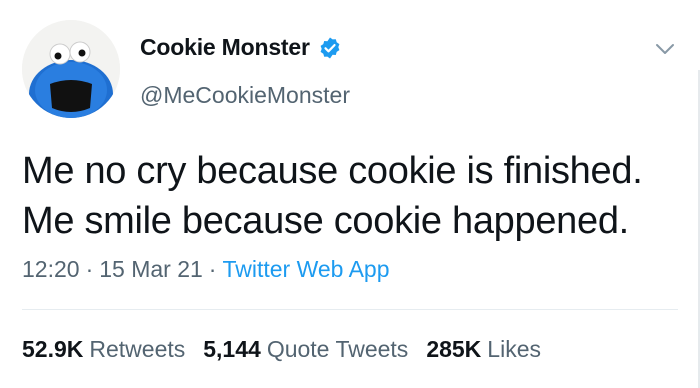 Image resolution: width=700 pixels, height=388 pixels. What do you see at coordinates (51, 269) in the screenshot?
I see `tweet-time: 12:20` at bounding box center [51, 269].